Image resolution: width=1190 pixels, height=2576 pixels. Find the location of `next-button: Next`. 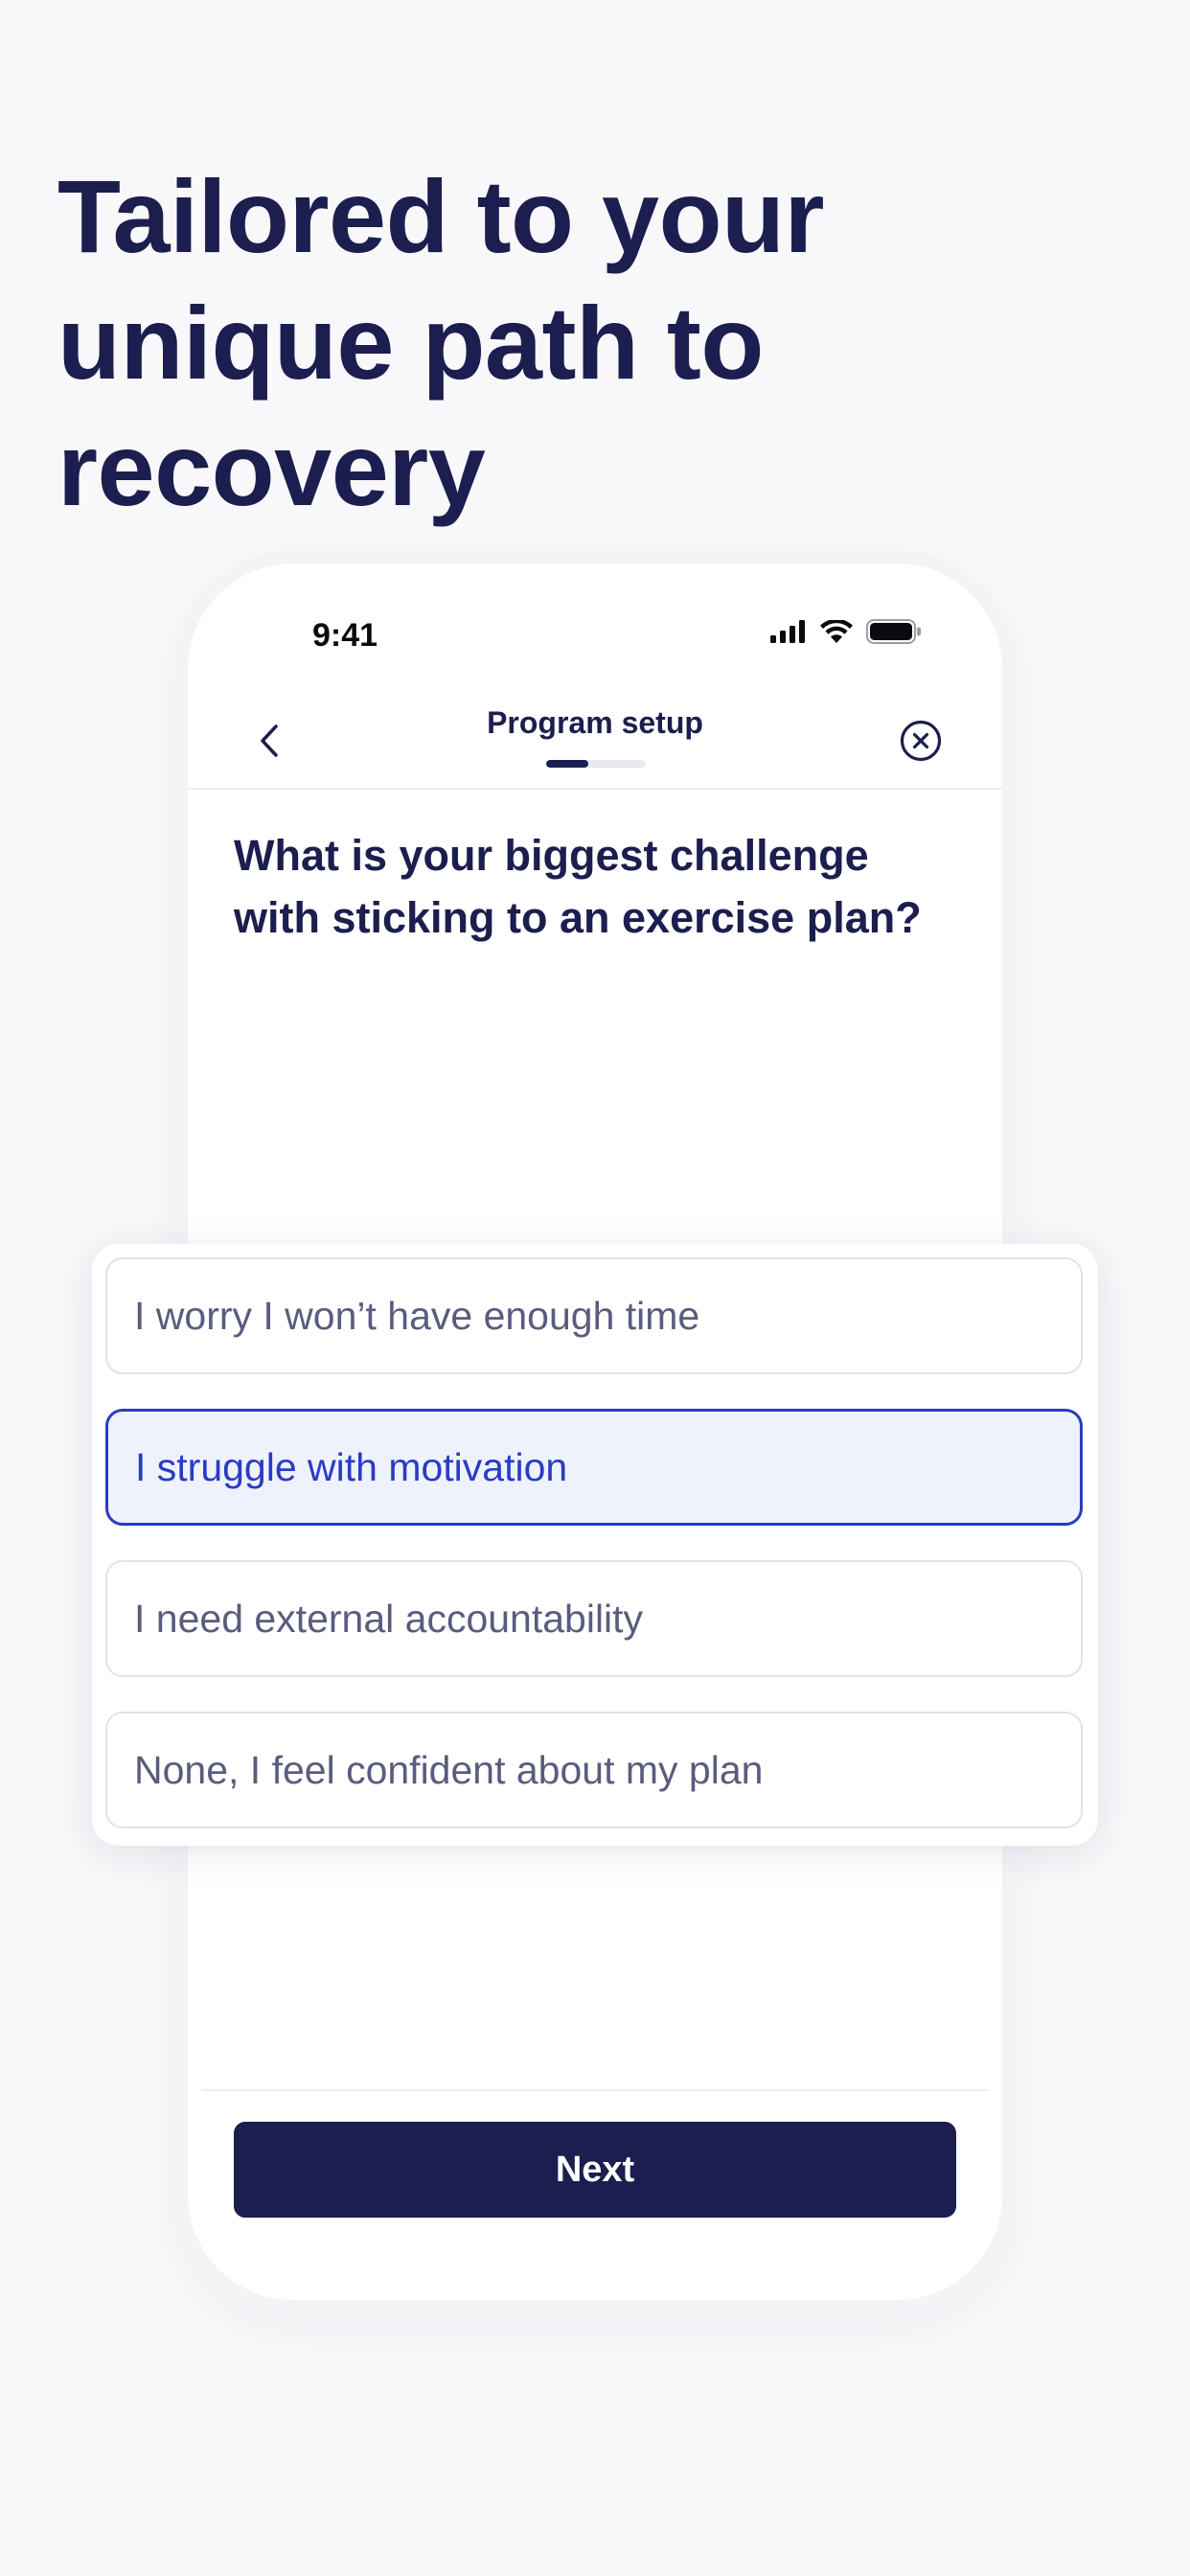

next-button: Next is located at coordinates (595, 2170).